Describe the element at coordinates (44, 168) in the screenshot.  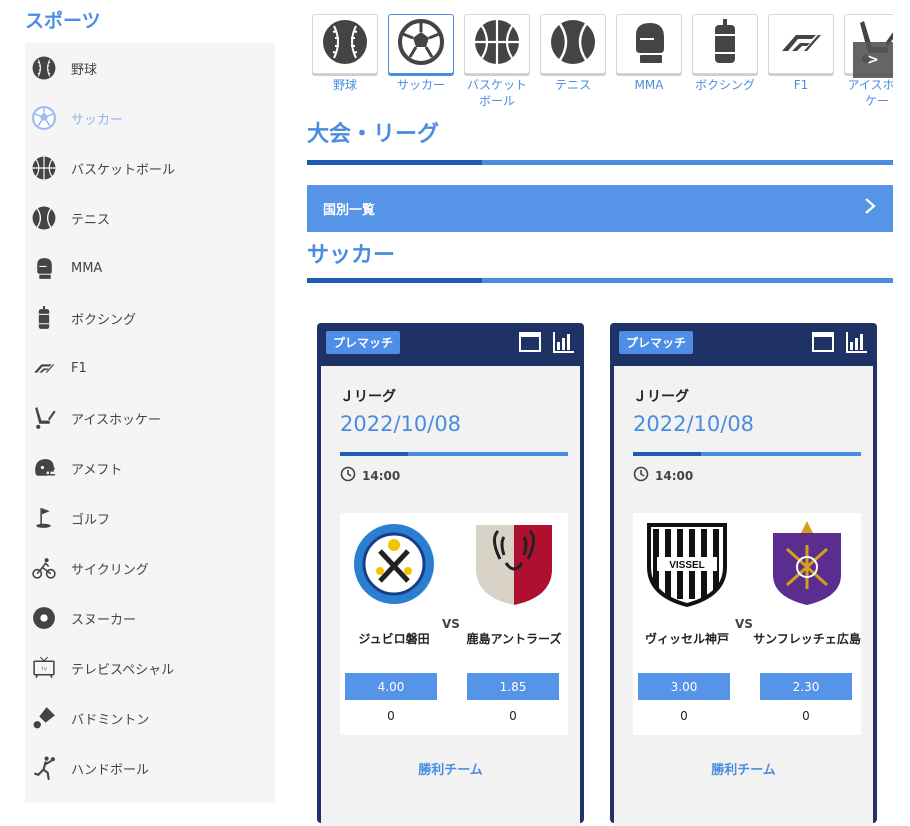
I see `basketball-icon` at that location.